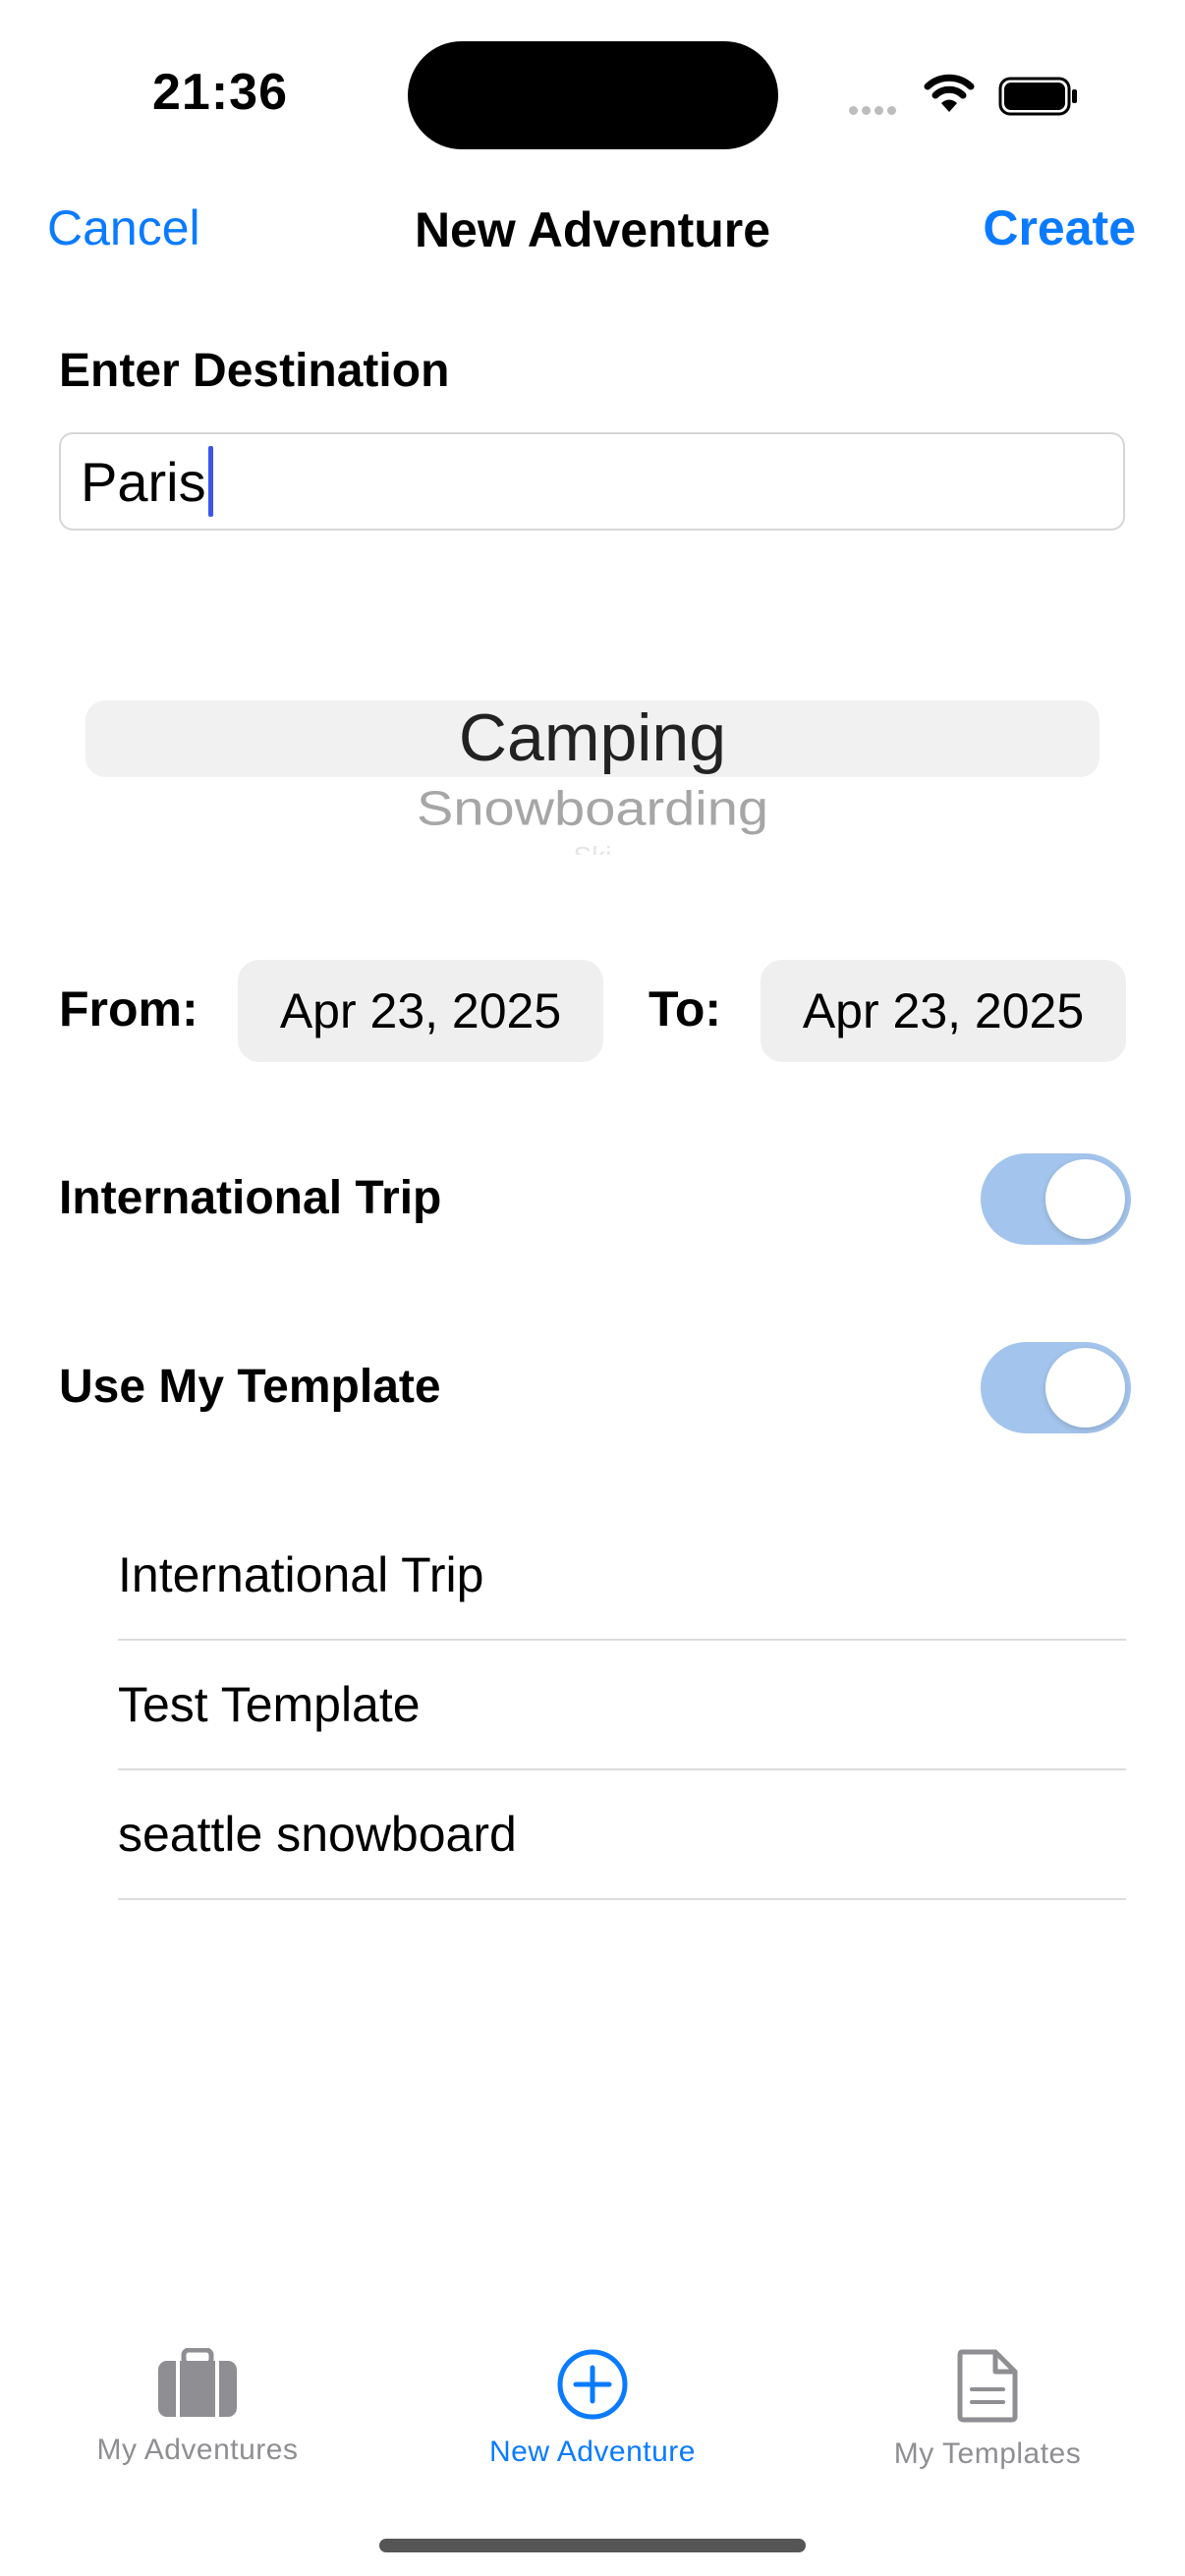 The width and height of the screenshot is (1185, 2576). What do you see at coordinates (988, 2453) in the screenshot?
I see `tab-label: My Templates` at bounding box center [988, 2453].